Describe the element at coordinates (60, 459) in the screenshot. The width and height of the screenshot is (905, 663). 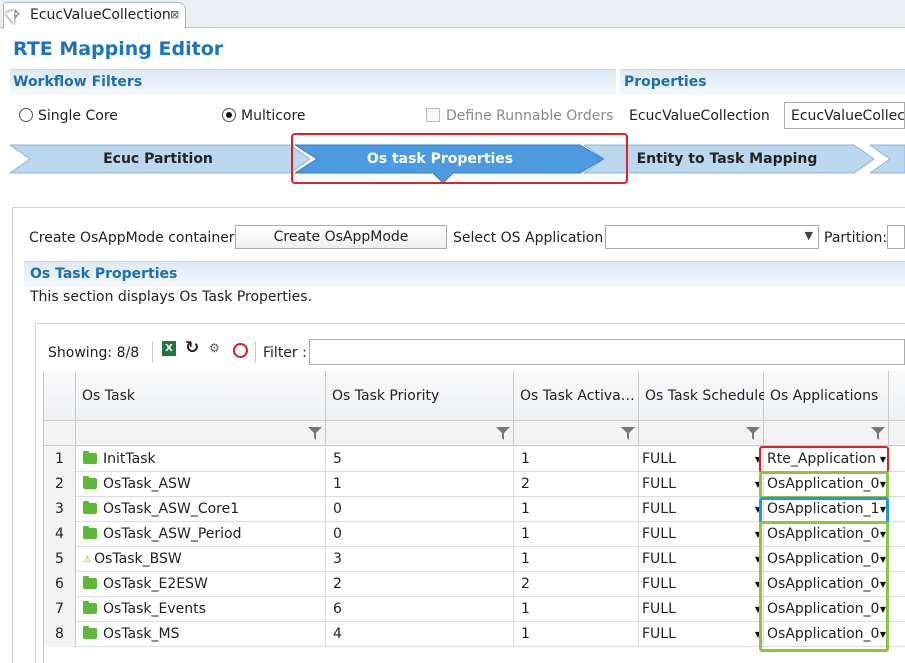
I see `cell-n: 1` at that location.